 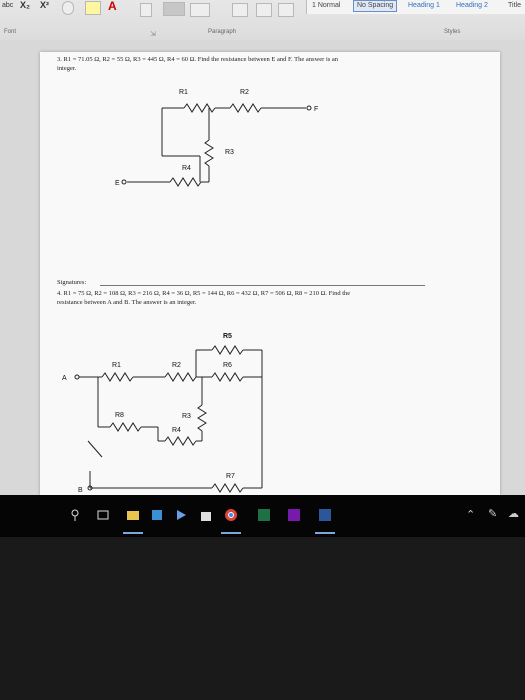 I want to click on file-explorer-icon, so click(x=133, y=515).